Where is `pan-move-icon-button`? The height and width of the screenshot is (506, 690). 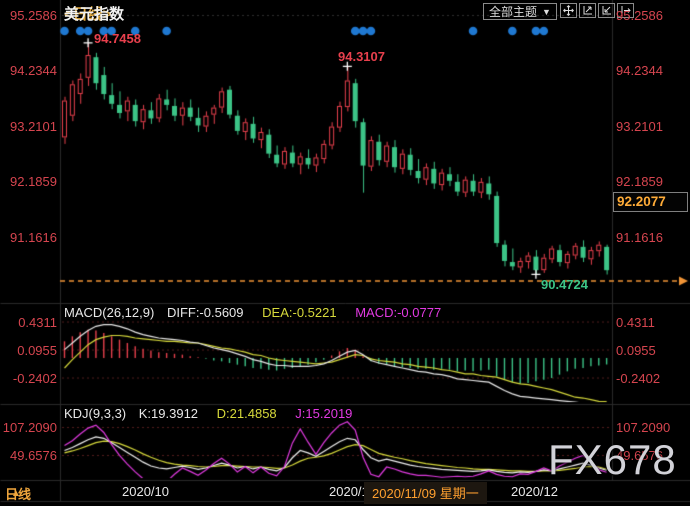 pan-move-icon-button is located at coordinates (568, 10).